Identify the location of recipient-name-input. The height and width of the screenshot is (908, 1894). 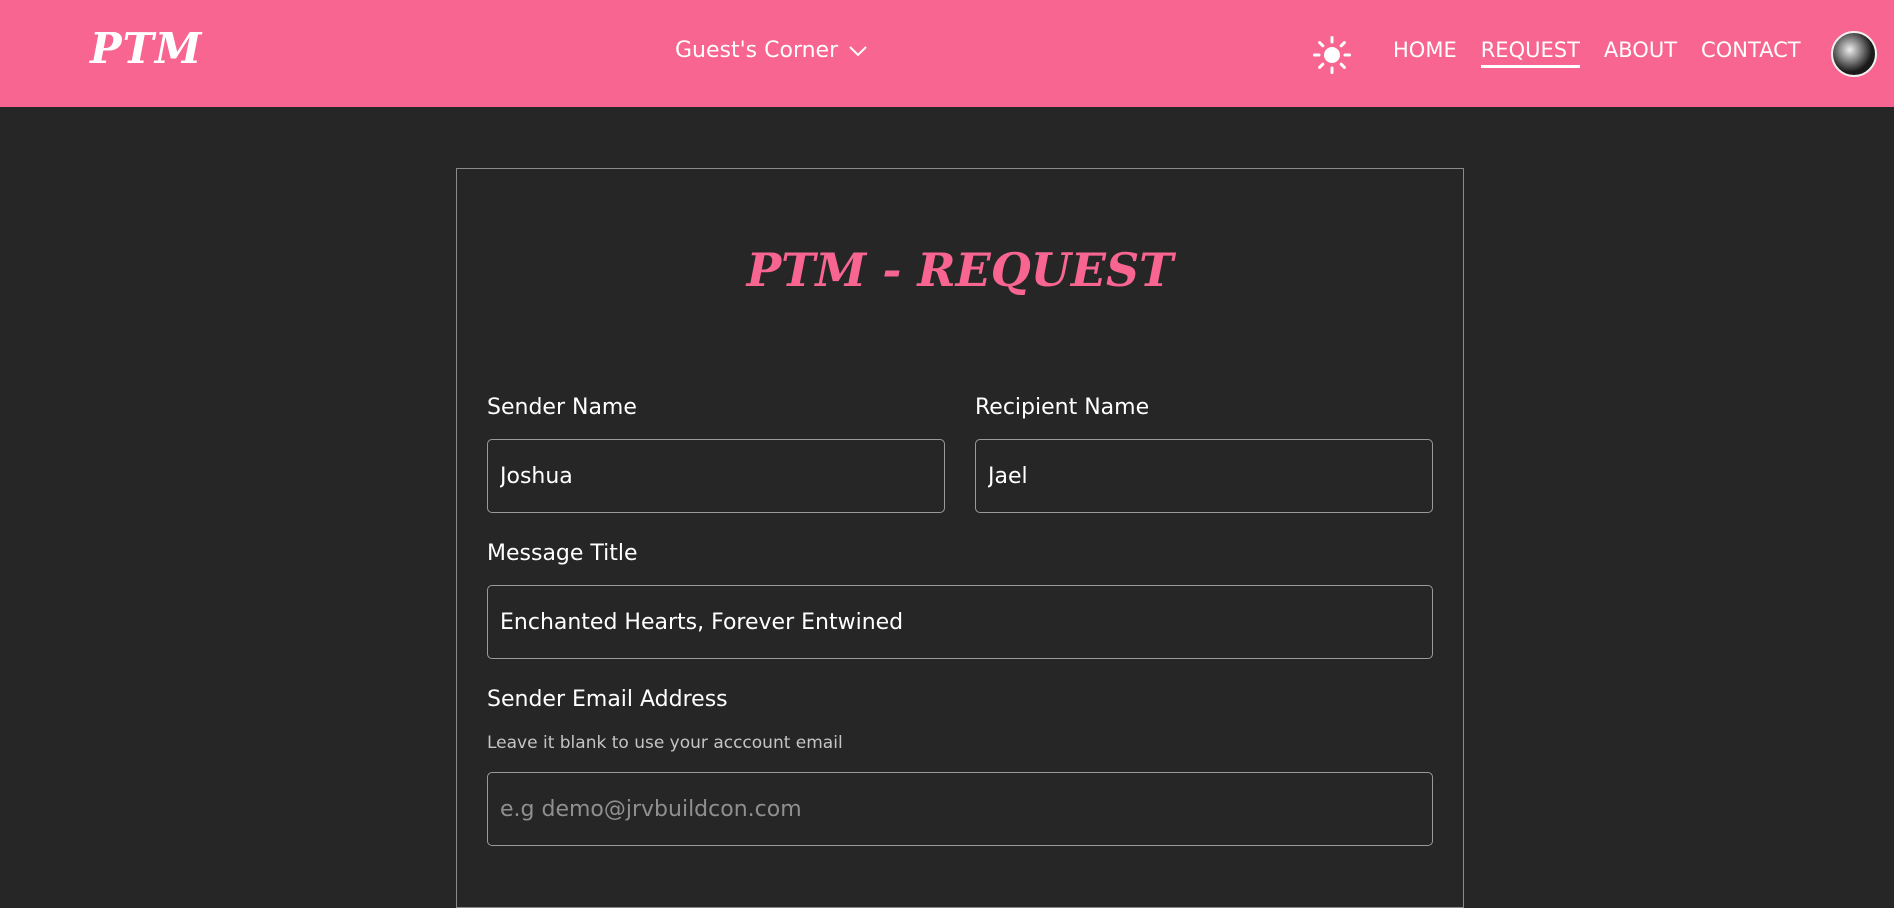
(1204, 476).